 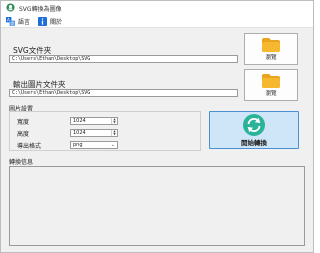 What do you see at coordinates (40, 9) in the screenshot?
I see `window-title: SVG轉換為圖像` at bounding box center [40, 9].